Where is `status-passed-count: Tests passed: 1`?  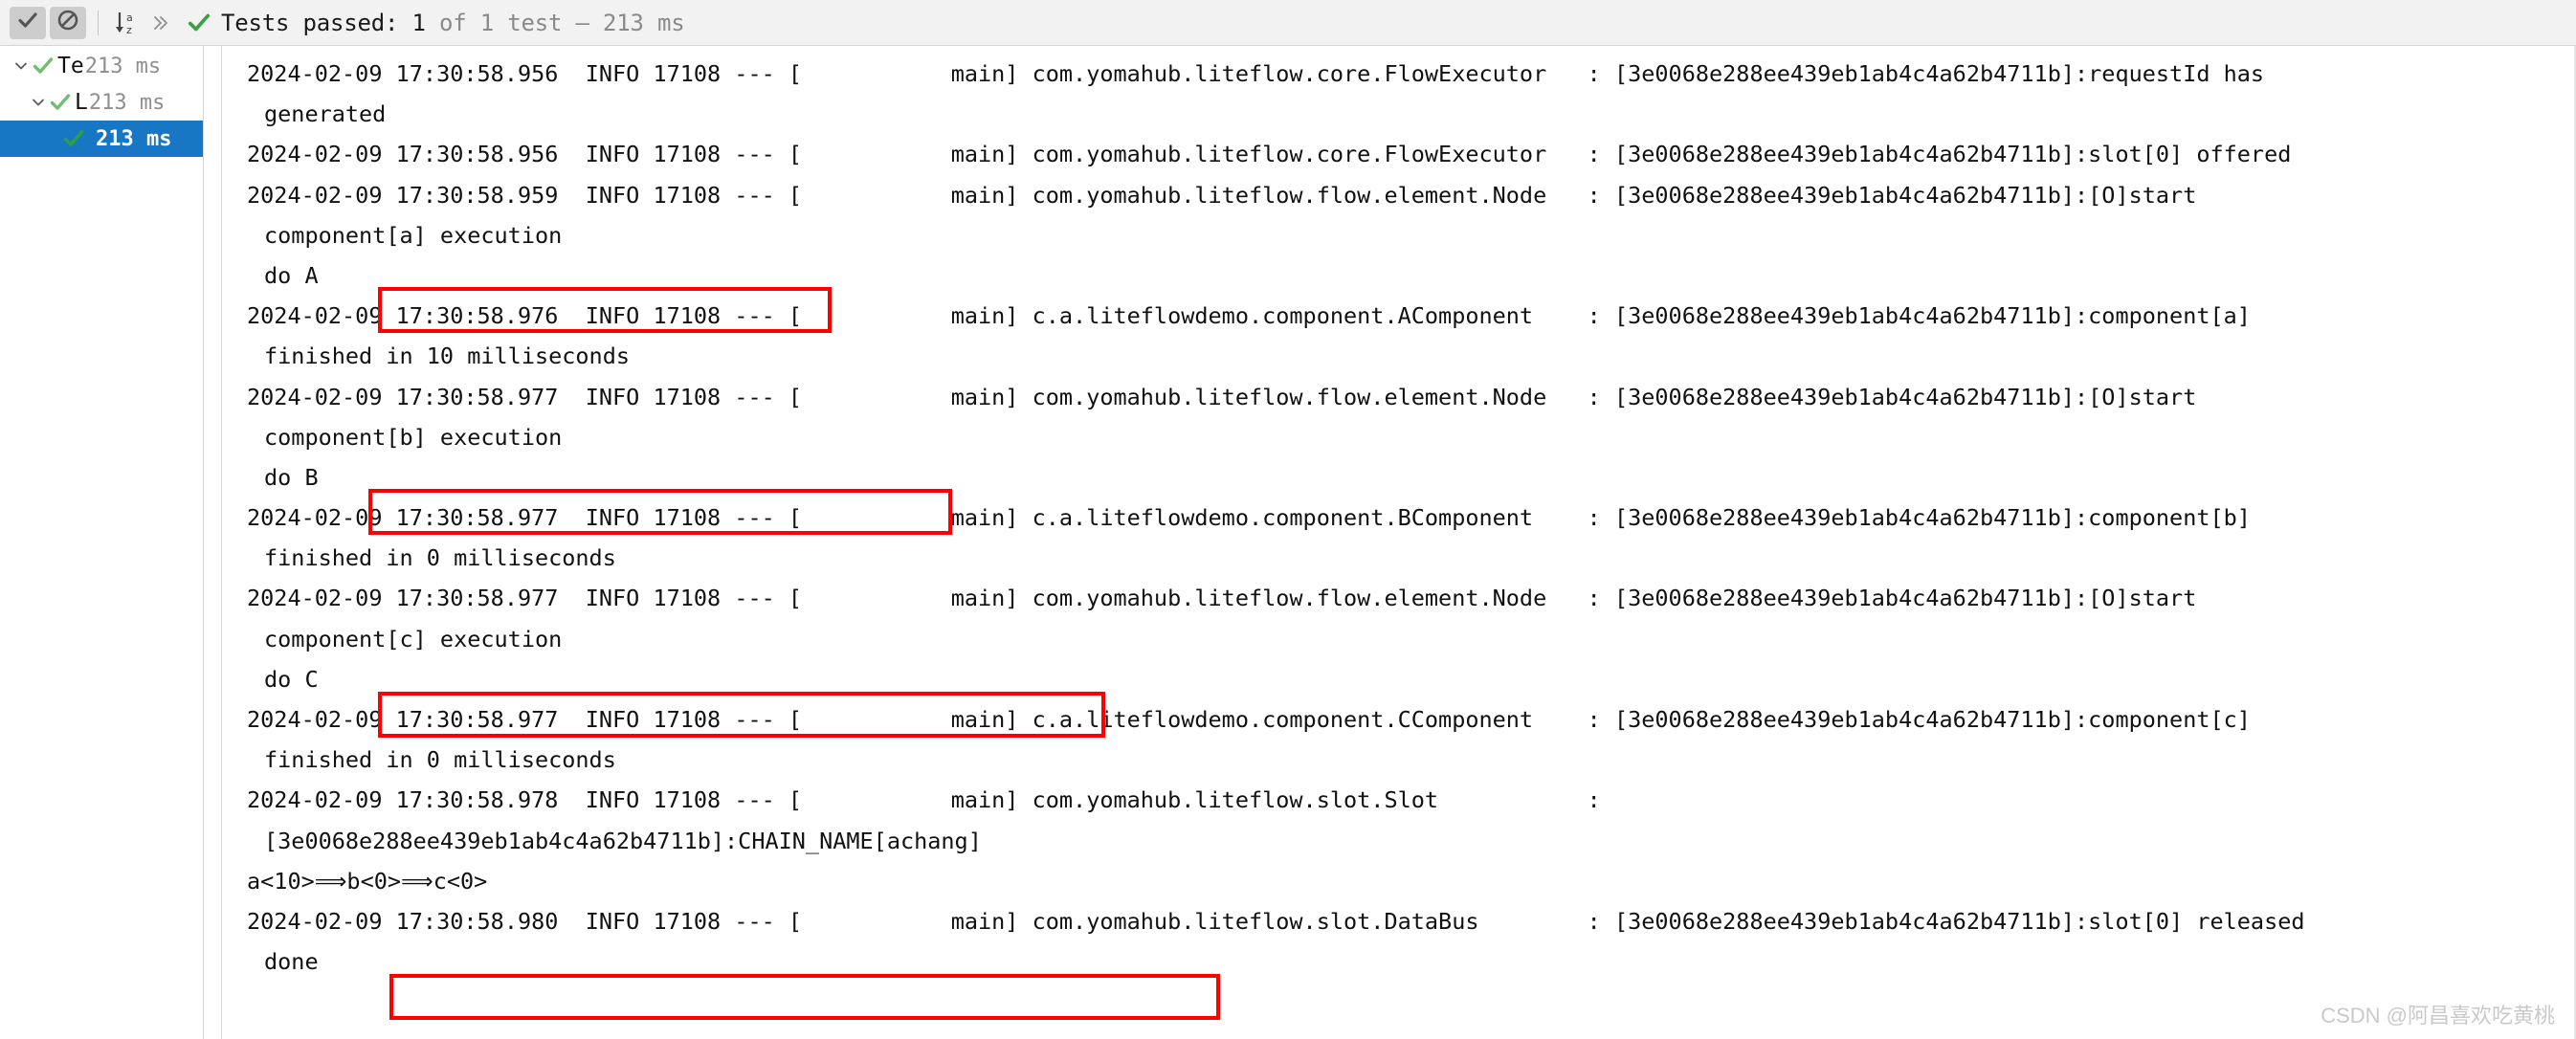 status-passed-count: Tests passed: 1 is located at coordinates (323, 22).